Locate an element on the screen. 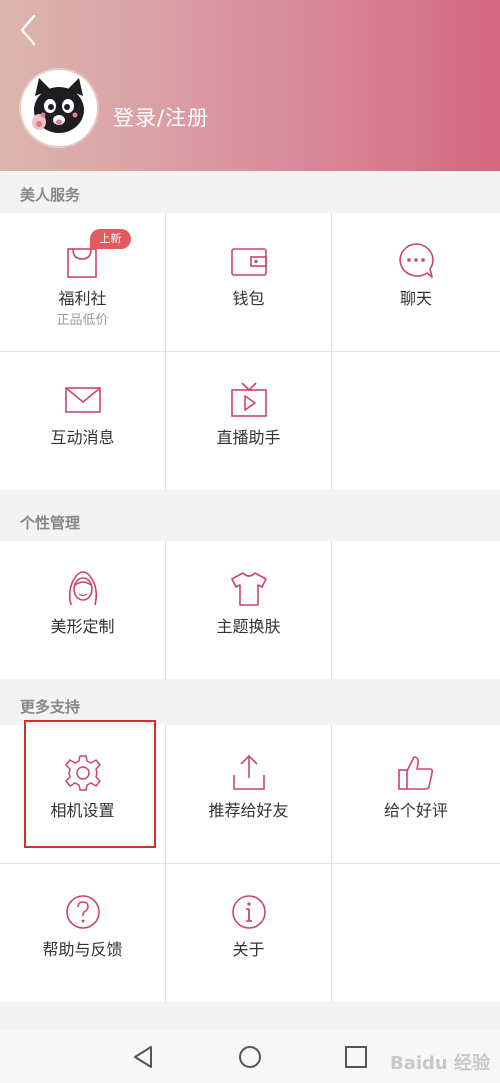 Image resolution: width=500 pixels, height=1083 pixels. section-title-personal: 个性管理 is located at coordinates (50, 523).